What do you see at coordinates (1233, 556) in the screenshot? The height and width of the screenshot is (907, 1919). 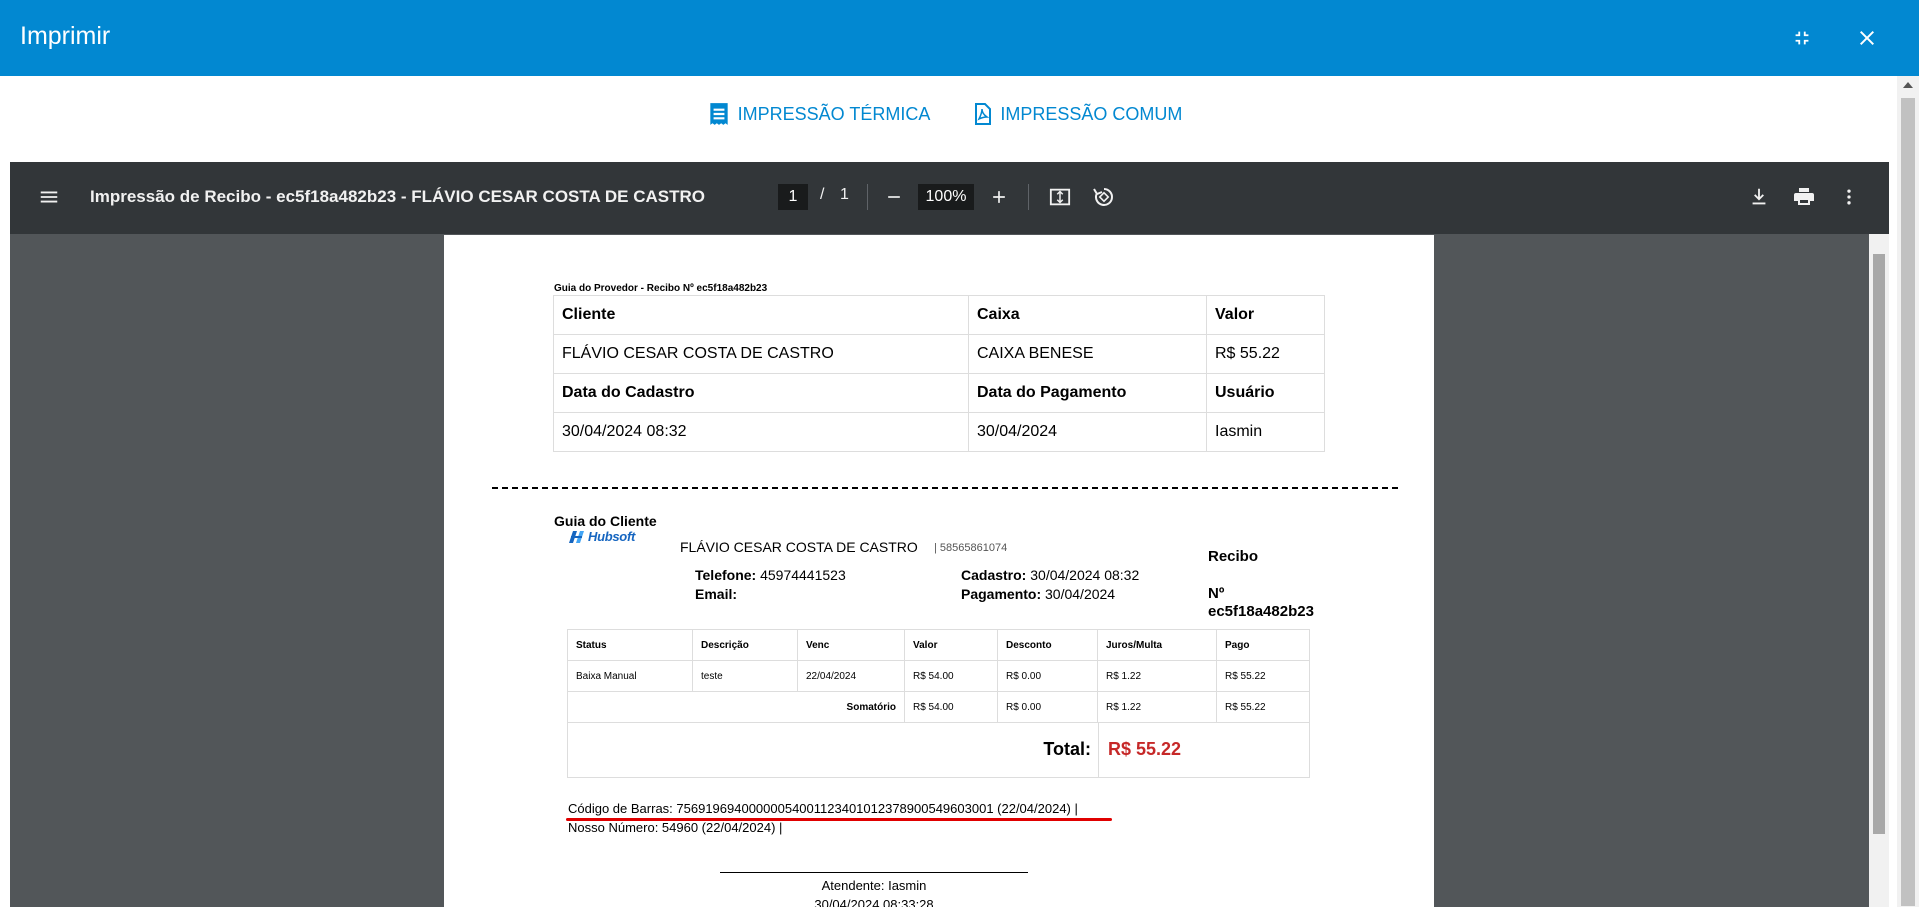 I see `recibo-label: Recibo` at bounding box center [1233, 556].